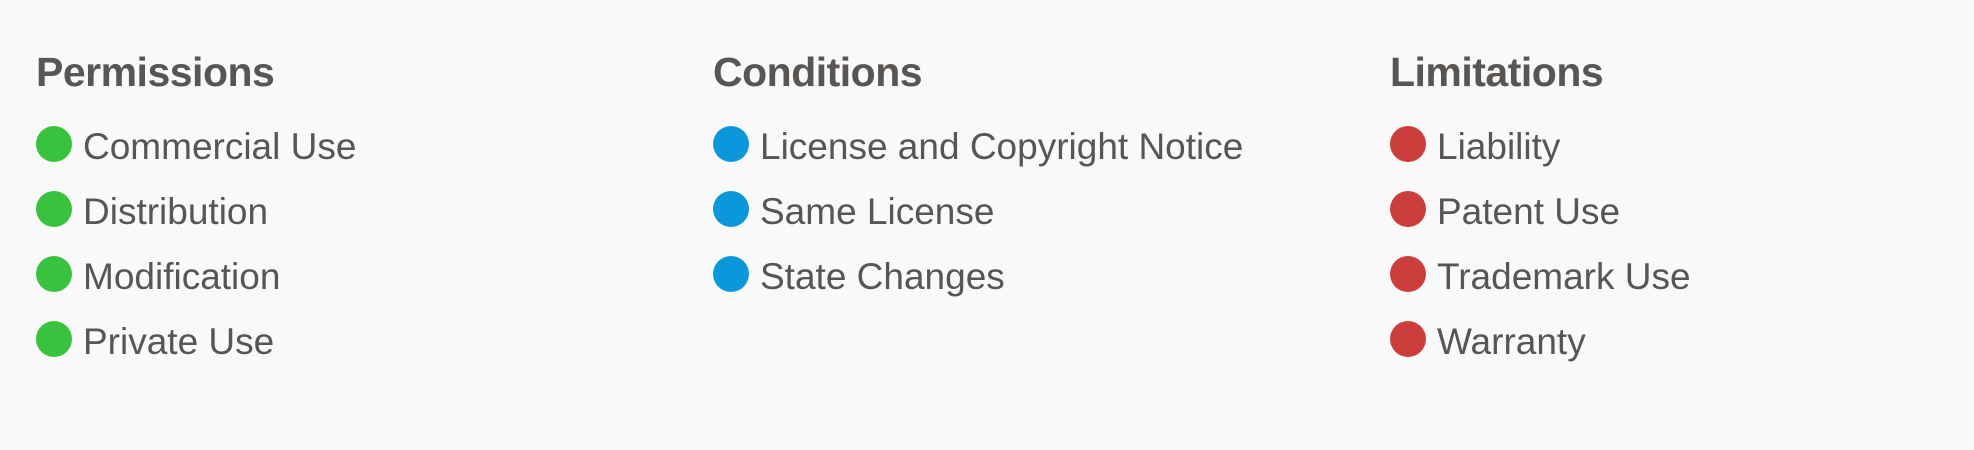 The image size is (1974, 450). I want to click on conditions-title: Conditions, so click(818, 72).